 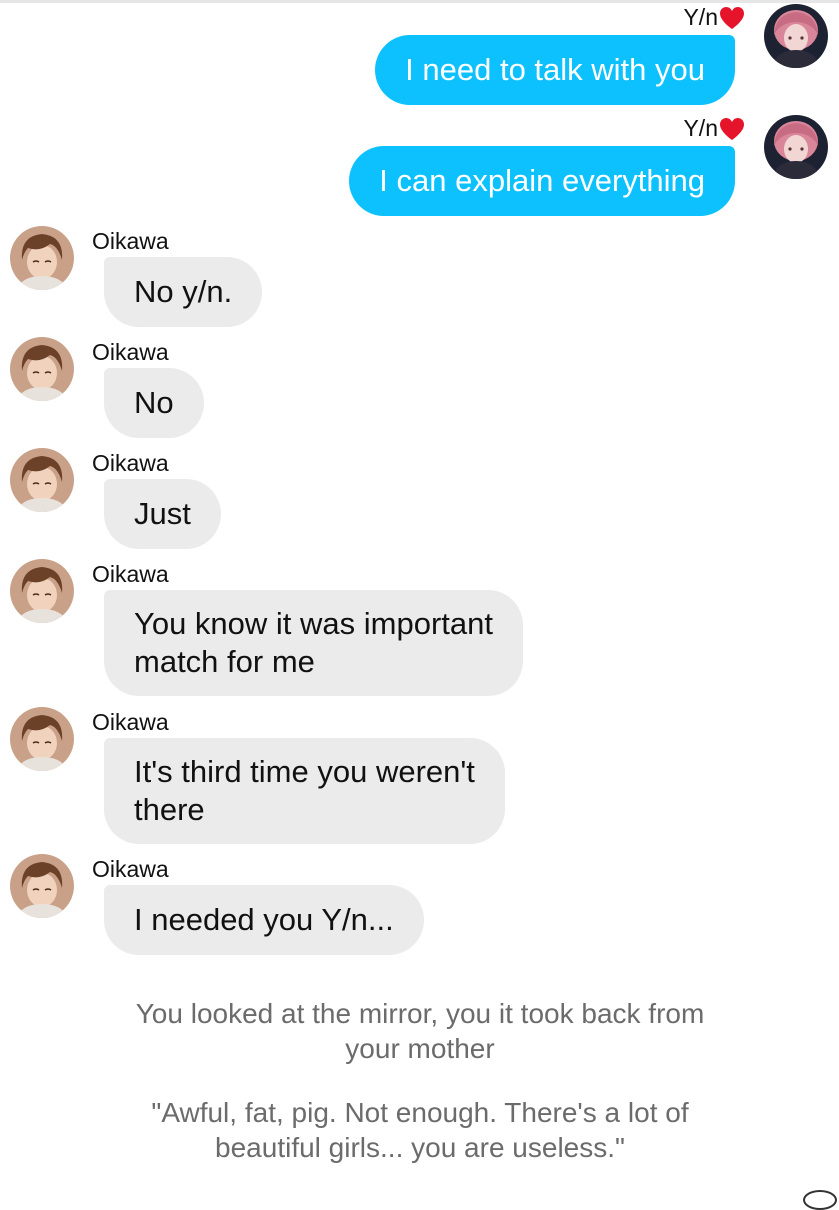 I want to click on narration-line: beautiful girls... you are useless.", so click(x=420, y=1147).